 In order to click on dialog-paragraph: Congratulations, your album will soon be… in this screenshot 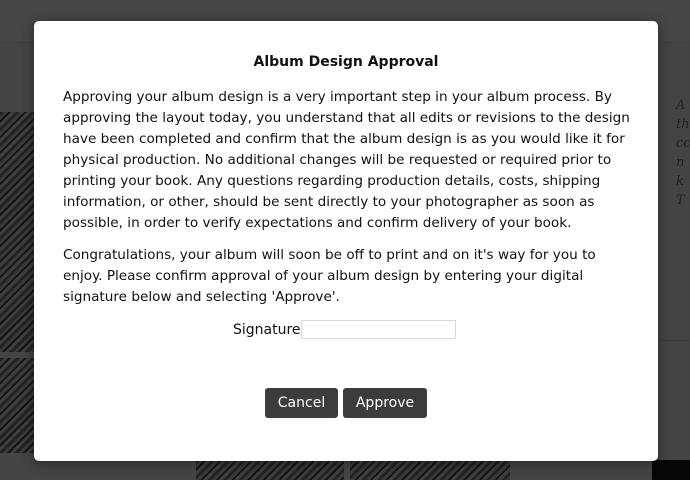, I will do `click(329, 276)`.